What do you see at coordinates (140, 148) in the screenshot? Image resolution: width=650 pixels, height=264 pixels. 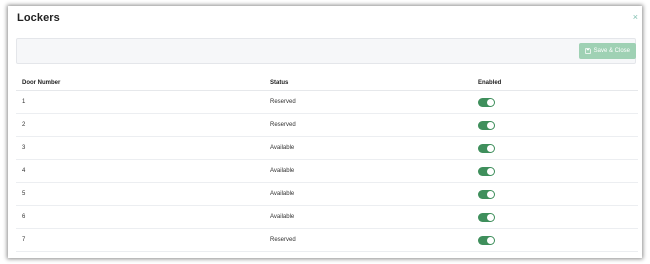 I see `door-number-cell: 3` at bounding box center [140, 148].